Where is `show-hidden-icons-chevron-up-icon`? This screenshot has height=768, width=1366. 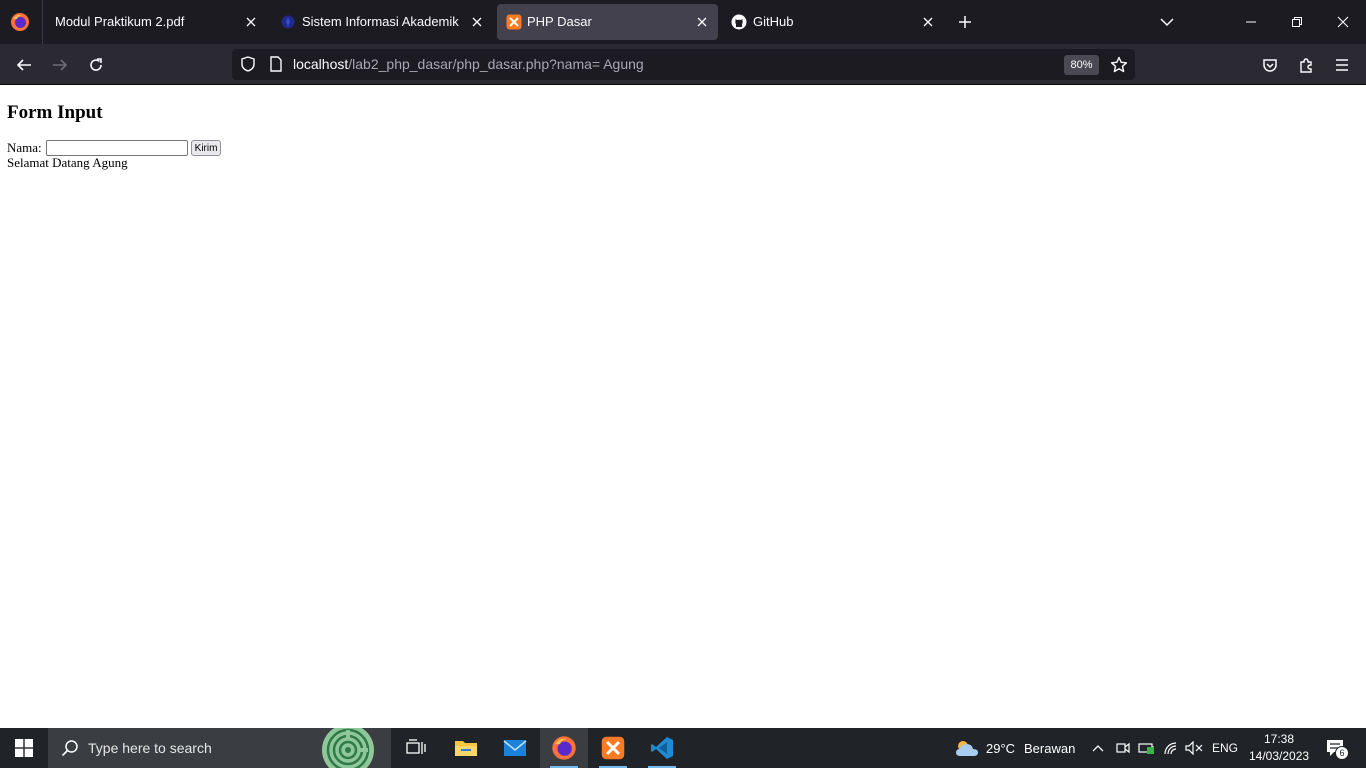
show-hidden-icons-chevron-up-icon is located at coordinates (1098, 748).